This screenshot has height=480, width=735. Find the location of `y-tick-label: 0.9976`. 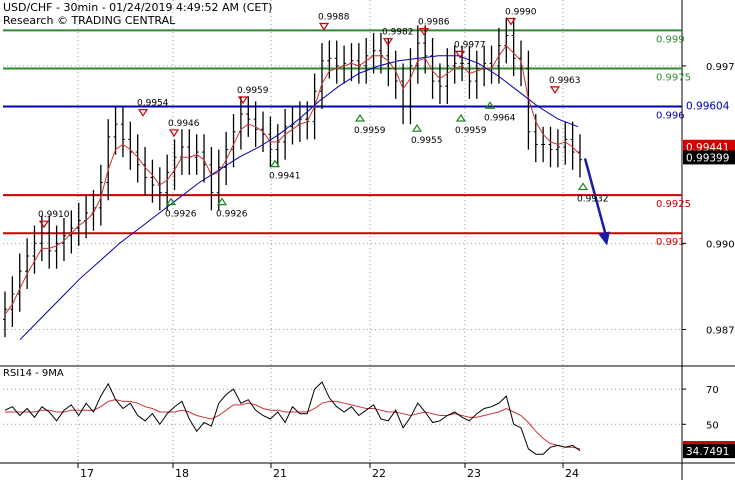

y-tick-label: 0.9976 is located at coordinates (720, 67).